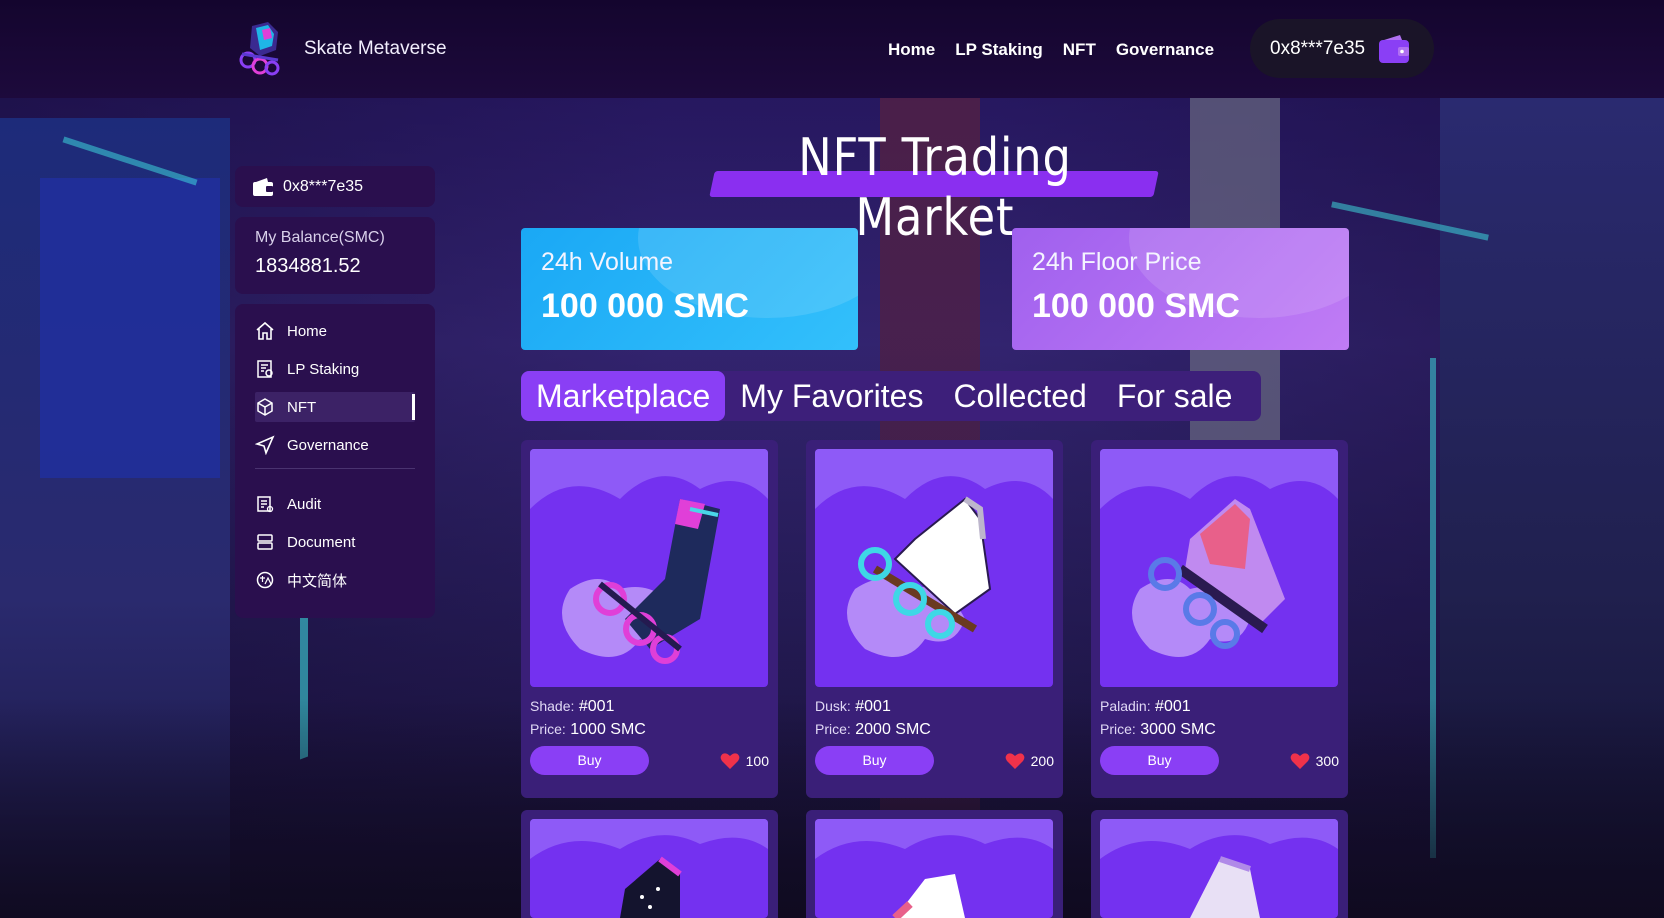 The width and height of the screenshot is (1664, 918). What do you see at coordinates (1079, 50) in the screenshot?
I see `nav-nft: NFT` at bounding box center [1079, 50].